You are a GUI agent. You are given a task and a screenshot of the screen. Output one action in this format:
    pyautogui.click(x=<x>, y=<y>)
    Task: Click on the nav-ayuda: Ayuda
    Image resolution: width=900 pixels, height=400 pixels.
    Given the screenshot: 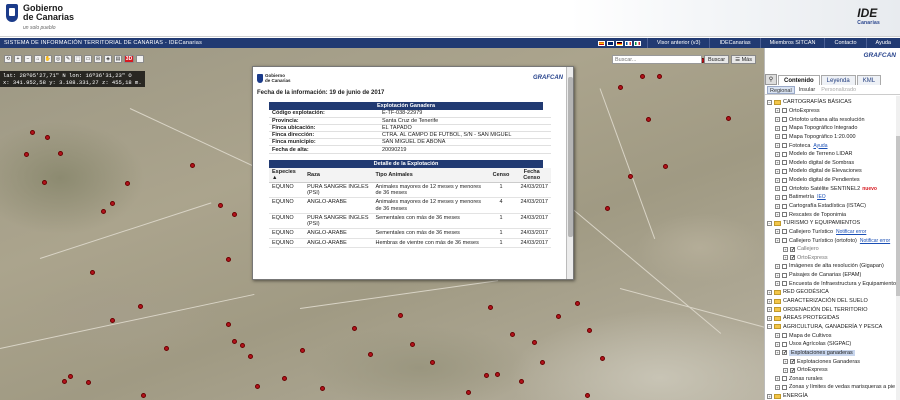 What is the action you would take?
    pyautogui.click(x=882, y=43)
    